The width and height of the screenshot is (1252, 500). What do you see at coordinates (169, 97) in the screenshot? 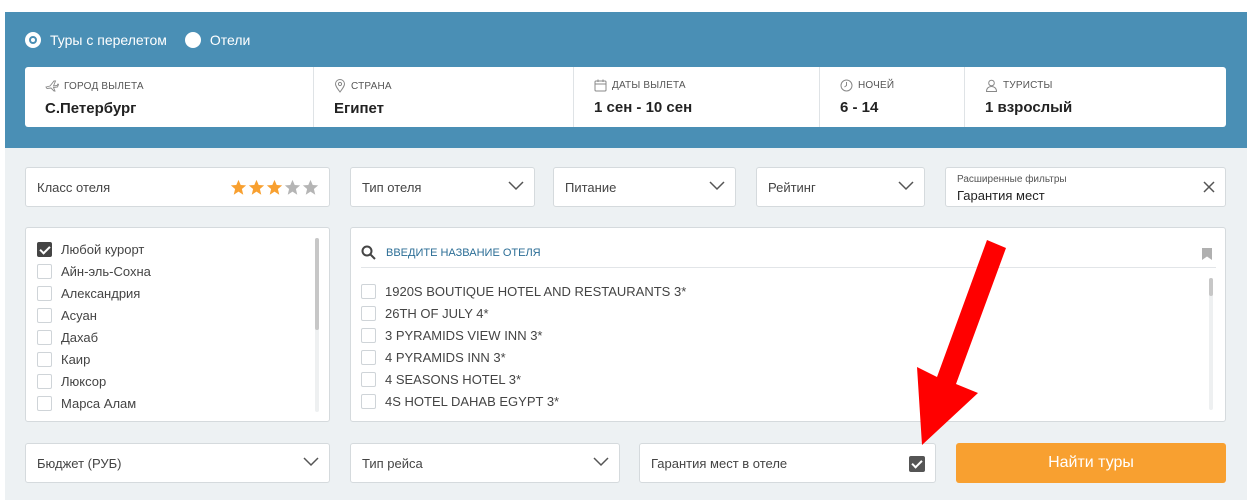
I see `departure-city-field: ГОРОД ВЫЛЕТА С.Петербург` at bounding box center [169, 97].